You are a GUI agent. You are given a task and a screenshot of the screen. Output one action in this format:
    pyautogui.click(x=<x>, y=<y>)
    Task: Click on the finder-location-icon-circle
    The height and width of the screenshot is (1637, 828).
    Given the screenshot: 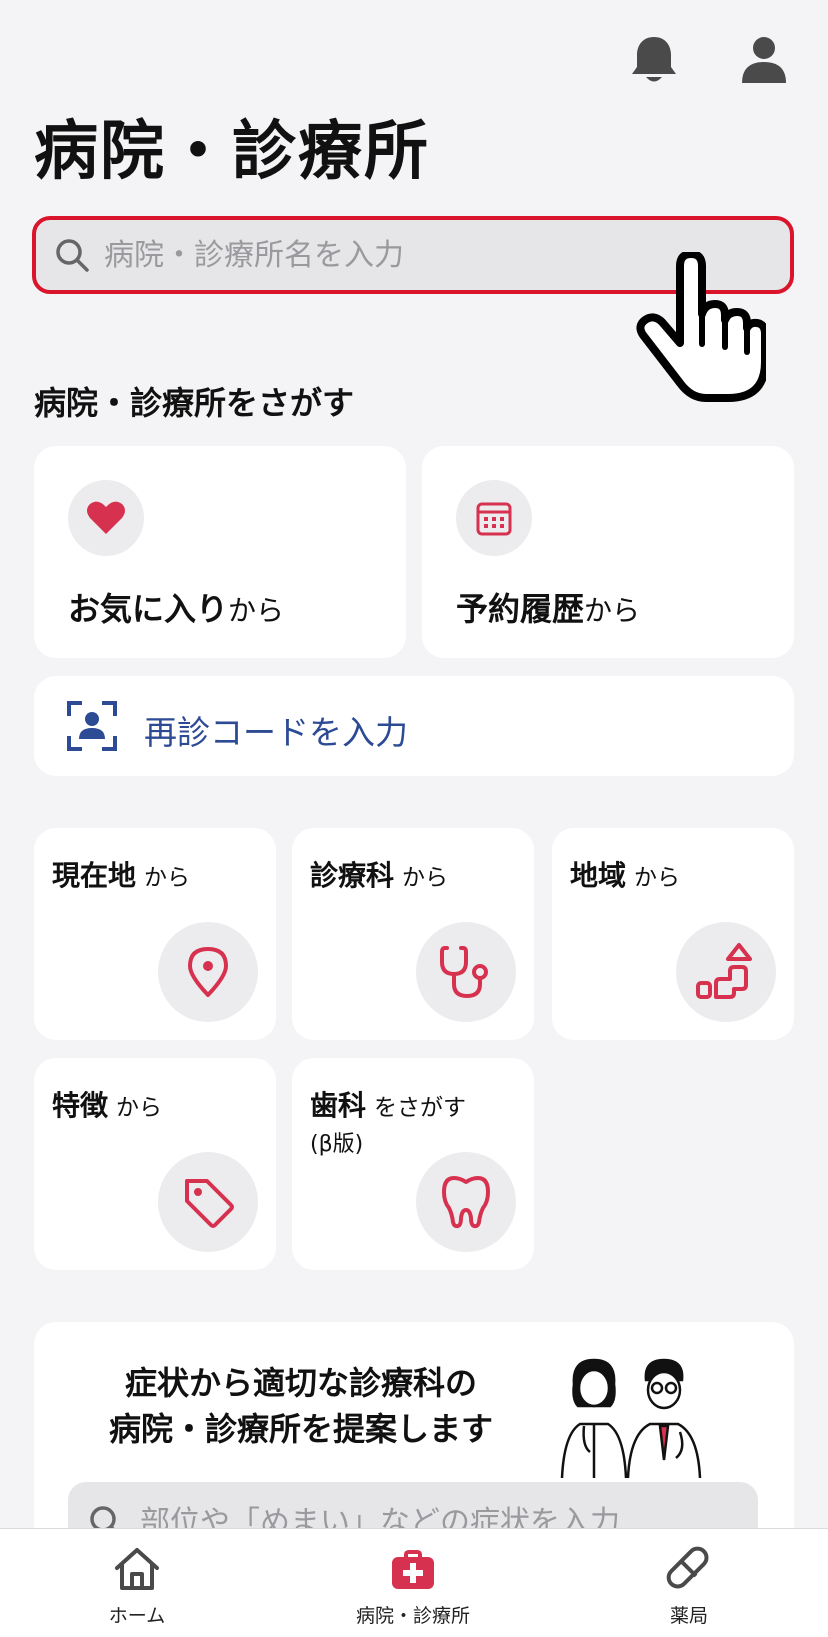 What is the action you would take?
    pyautogui.click(x=208, y=972)
    